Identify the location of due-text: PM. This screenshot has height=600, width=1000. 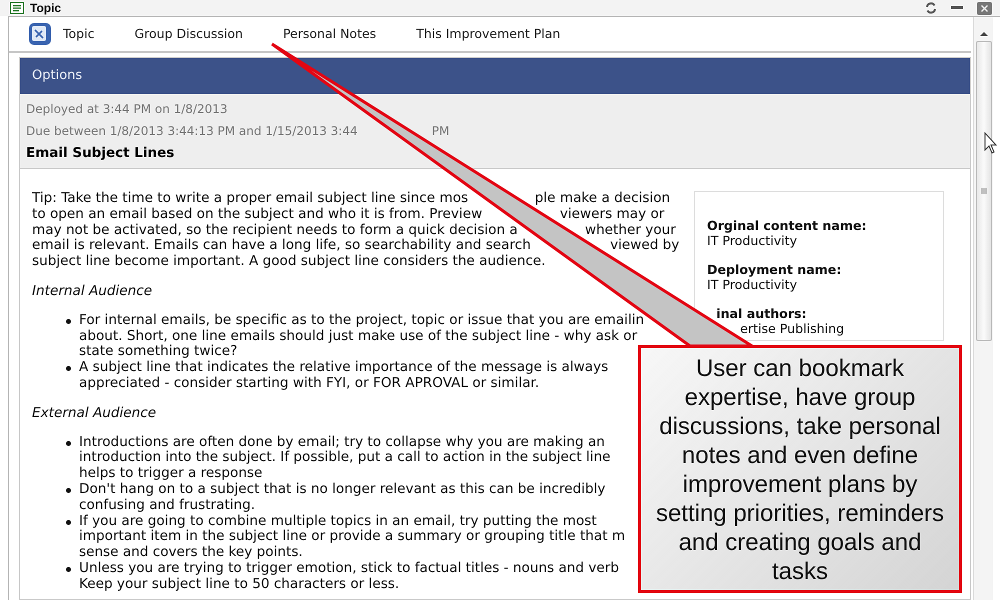
(441, 131).